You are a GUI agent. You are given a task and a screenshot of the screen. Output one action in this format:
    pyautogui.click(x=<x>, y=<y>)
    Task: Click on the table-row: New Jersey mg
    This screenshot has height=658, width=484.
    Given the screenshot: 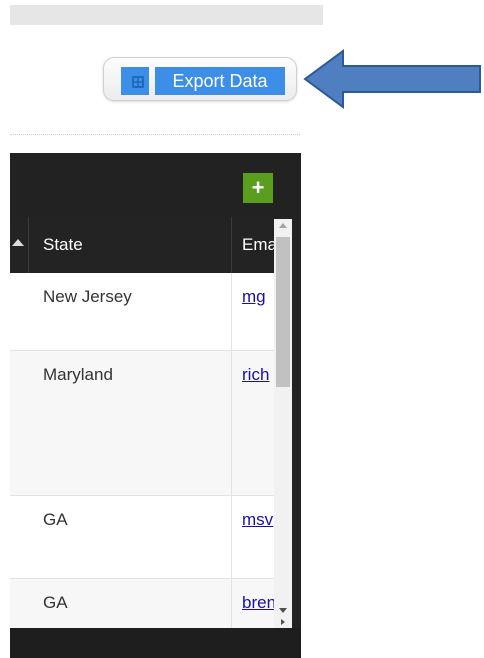 What is the action you would take?
    pyautogui.click(x=150, y=312)
    